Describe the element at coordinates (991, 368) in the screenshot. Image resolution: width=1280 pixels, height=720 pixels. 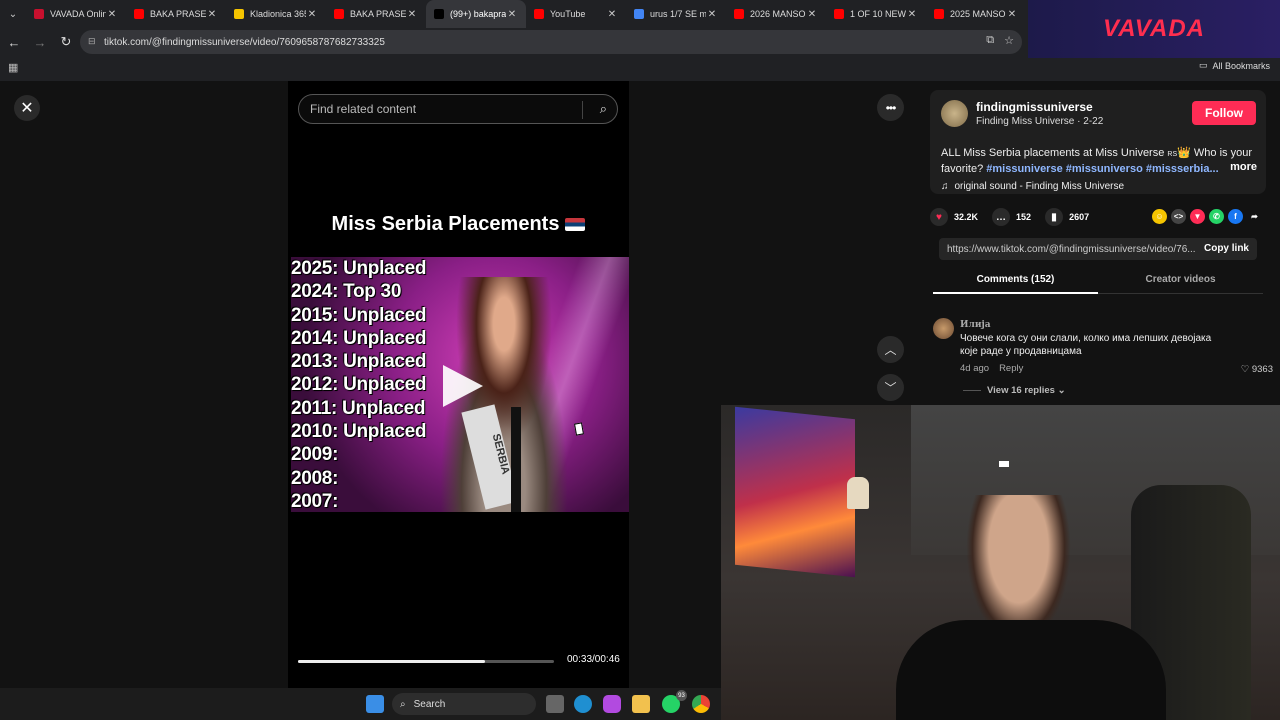
I see `comment-meta: 4d ago Reply` at that location.